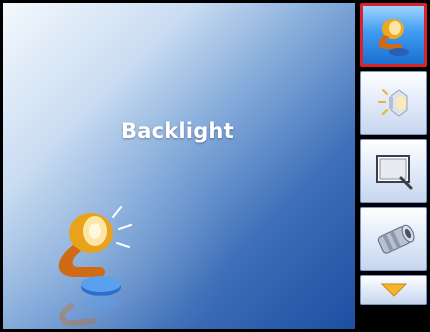 The width and height of the screenshot is (430, 332). I want to click on screen-magnify-icon, so click(393, 172).